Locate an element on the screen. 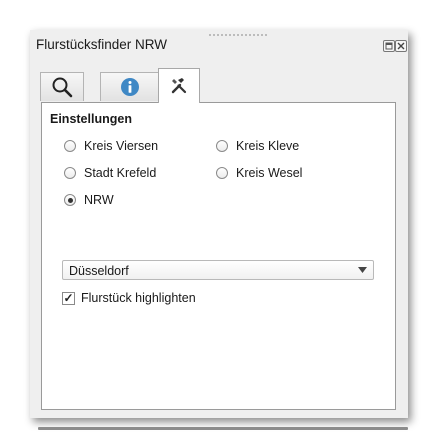 This screenshot has height=448, width=439. tab-bar is located at coordinates (218, 85).